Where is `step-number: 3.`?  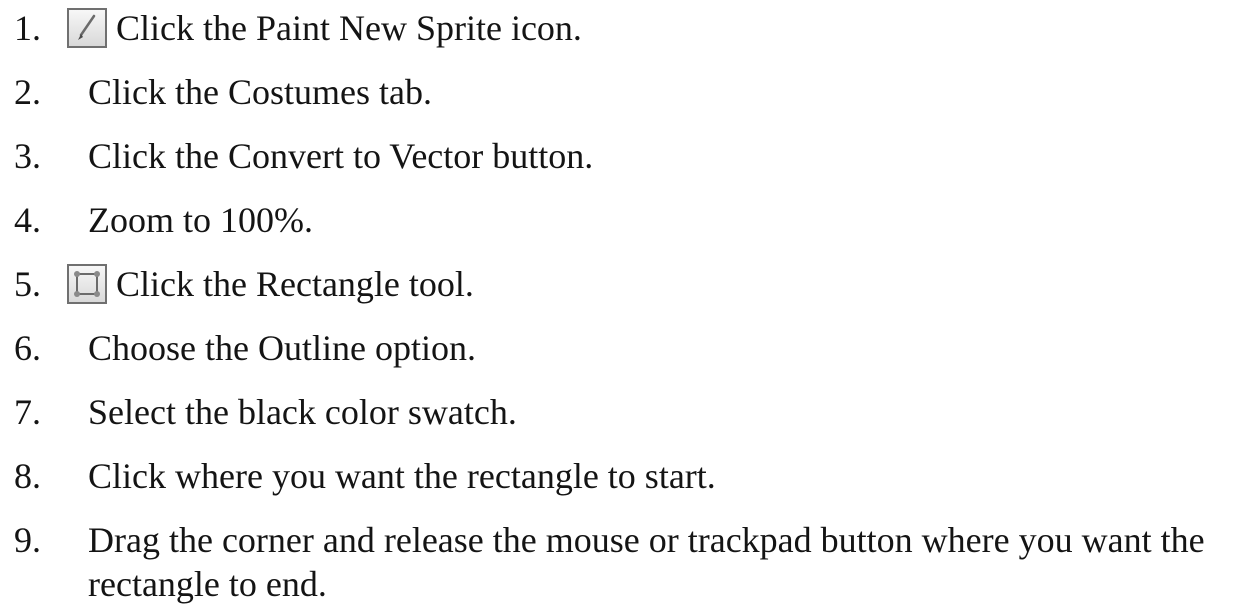
step-number: 3. is located at coordinates (27, 156).